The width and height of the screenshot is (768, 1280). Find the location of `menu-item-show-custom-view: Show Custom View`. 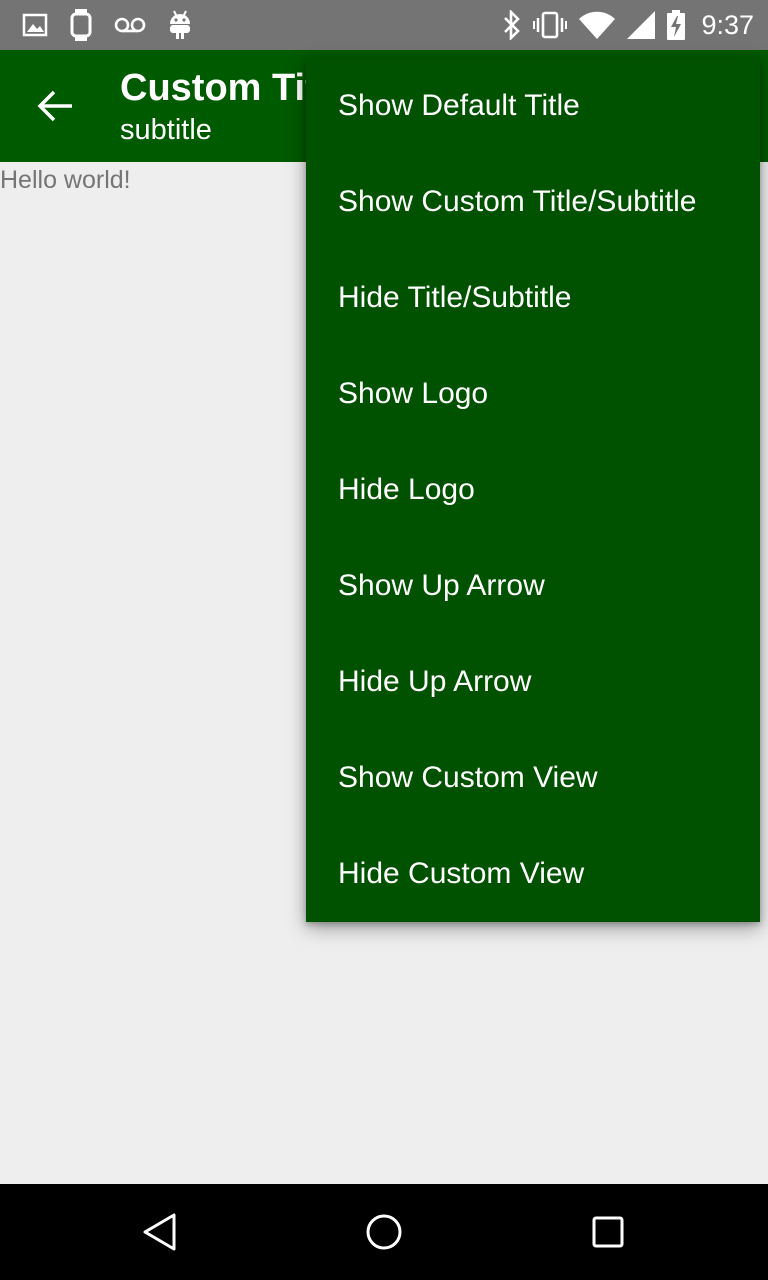

menu-item-show-custom-view: Show Custom View is located at coordinates (533, 778).